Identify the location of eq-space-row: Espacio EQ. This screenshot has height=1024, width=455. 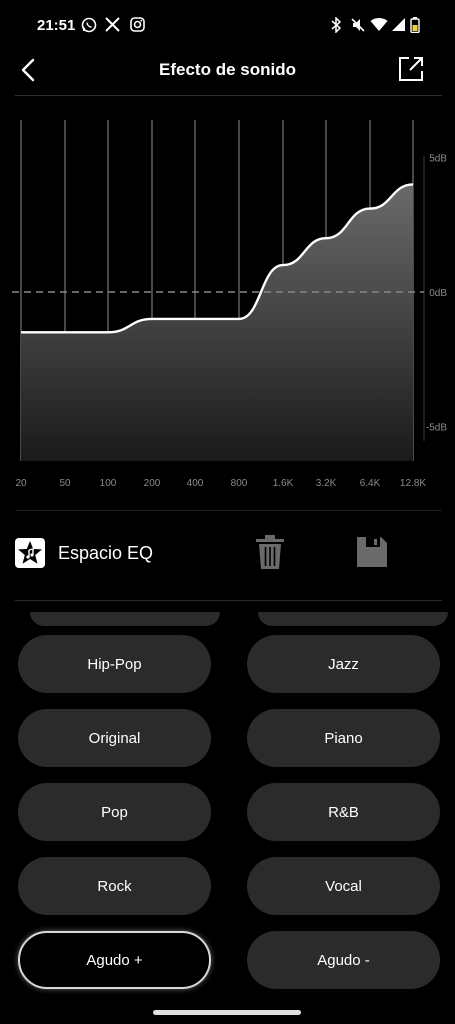
(227, 553).